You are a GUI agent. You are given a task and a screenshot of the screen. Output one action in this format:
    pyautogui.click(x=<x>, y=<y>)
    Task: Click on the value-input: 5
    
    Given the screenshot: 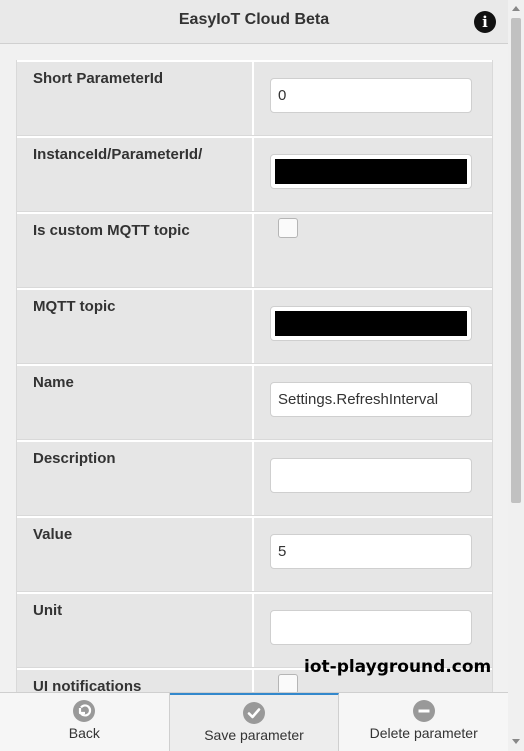 What is the action you would take?
    pyautogui.click(x=371, y=551)
    